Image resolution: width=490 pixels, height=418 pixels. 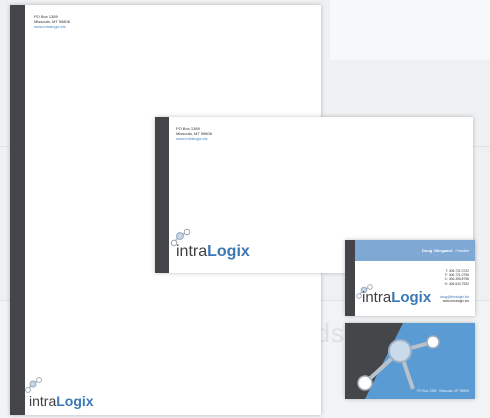 I want to click on letterhead-side-strip, so click(x=17, y=210).